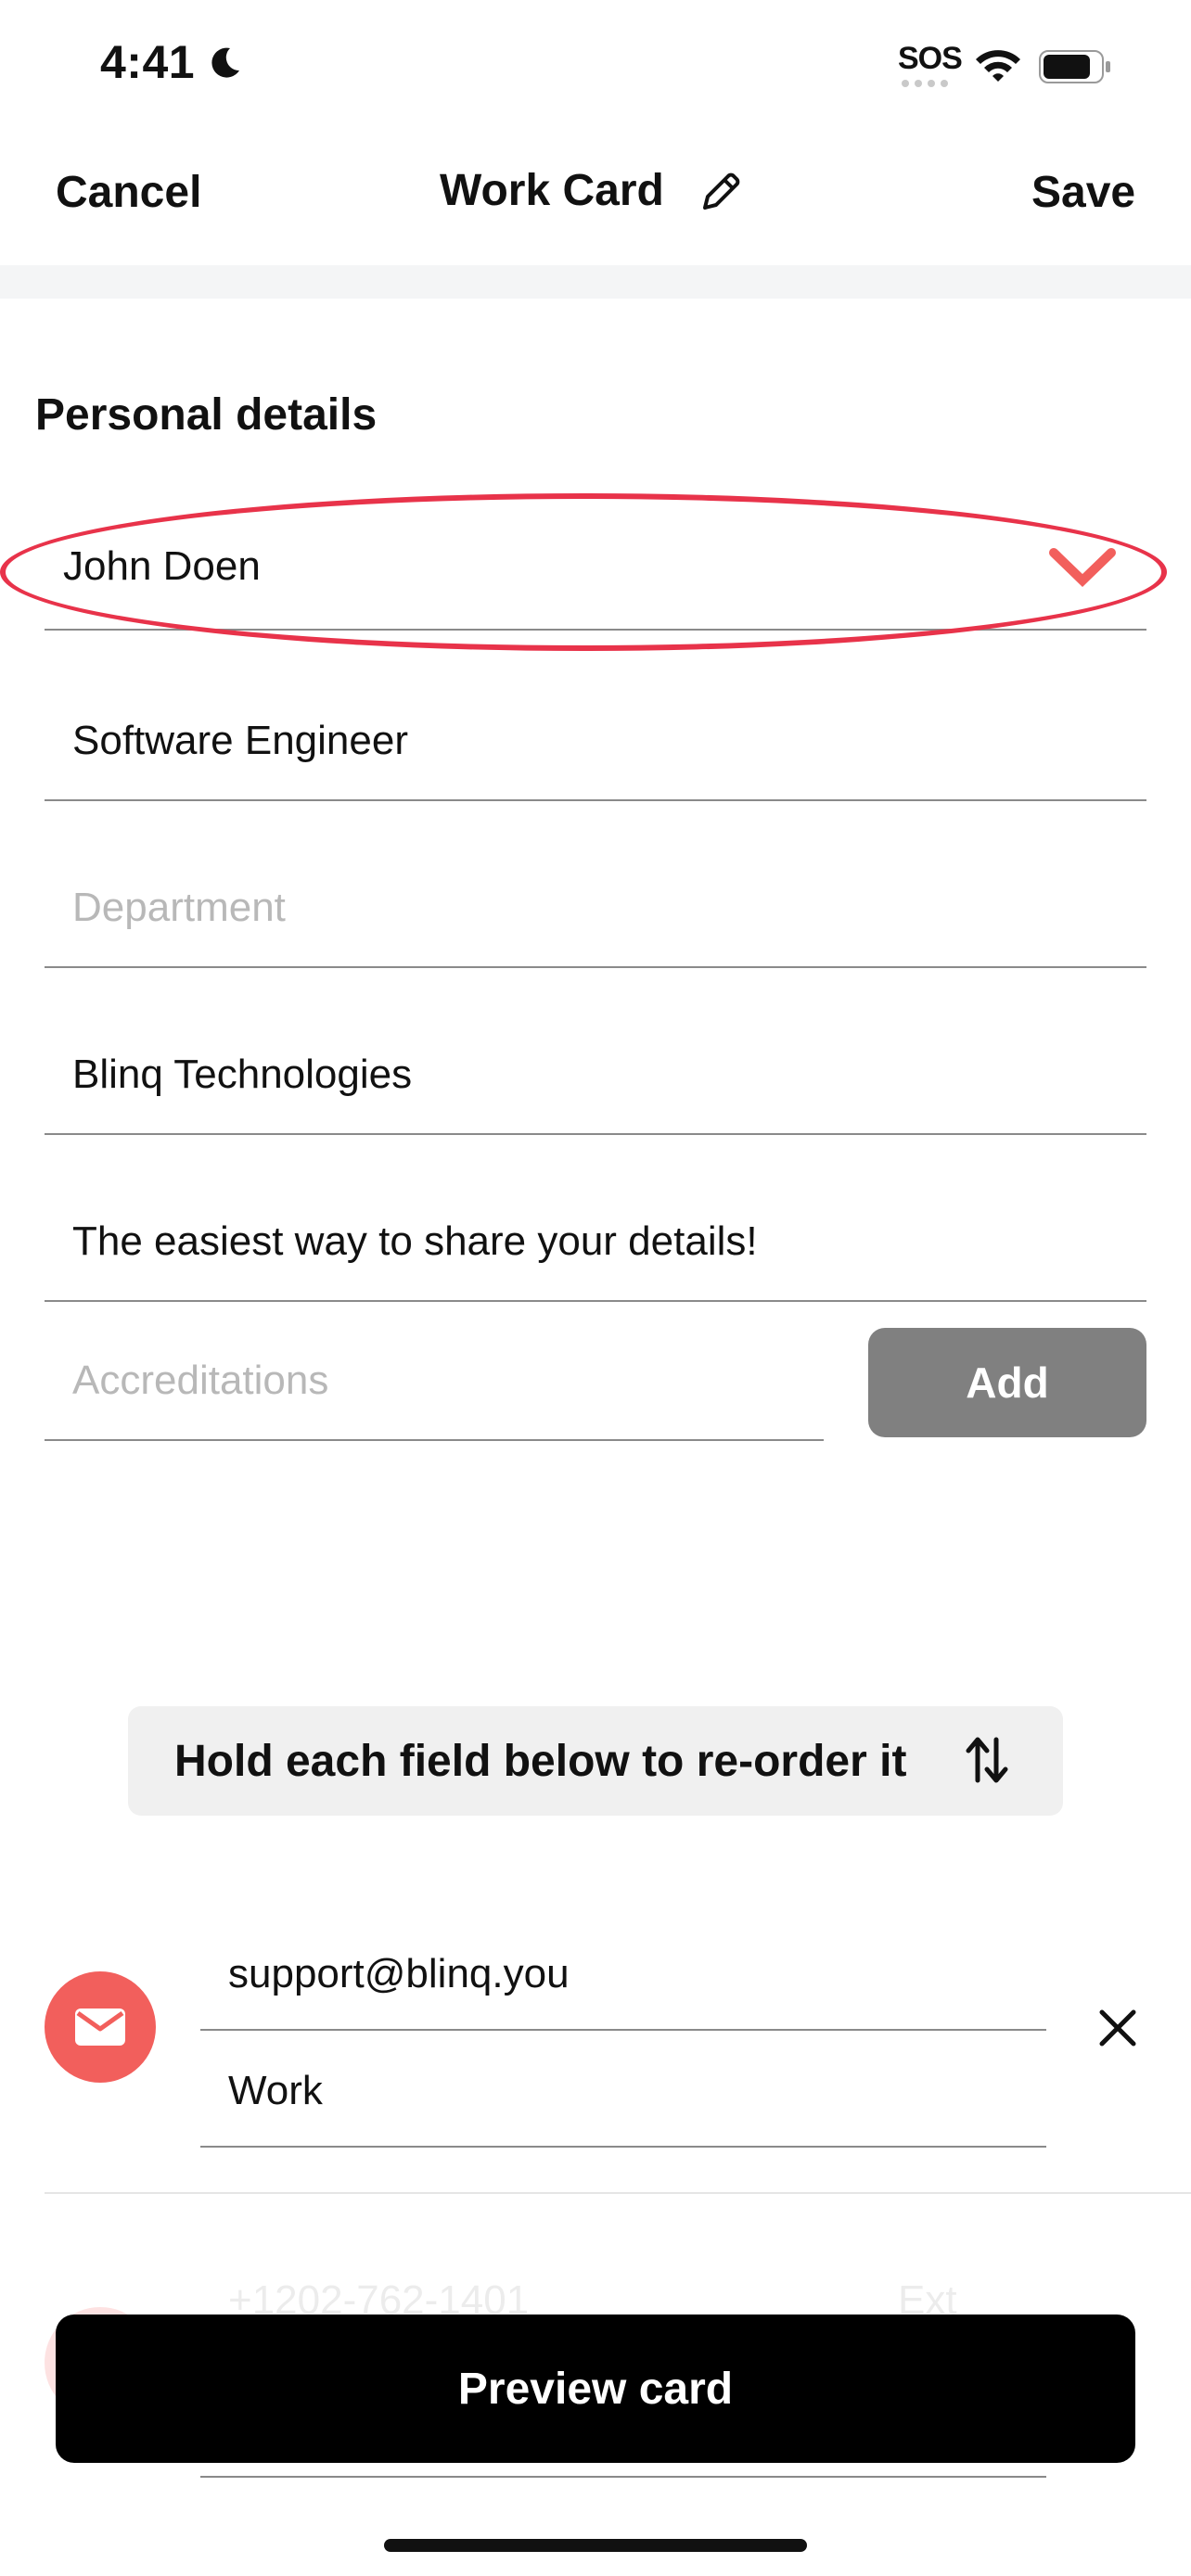  I want to click on edit-title-icon, so click(721, 194).